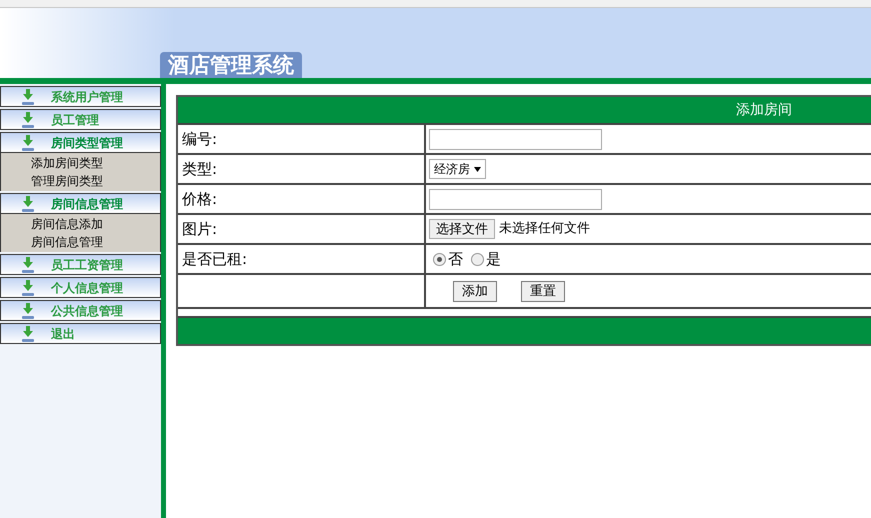 Image resolution: width=871 pixels, height=518 pixels. I want to click on field-label: 类型:, so click(302, 169).